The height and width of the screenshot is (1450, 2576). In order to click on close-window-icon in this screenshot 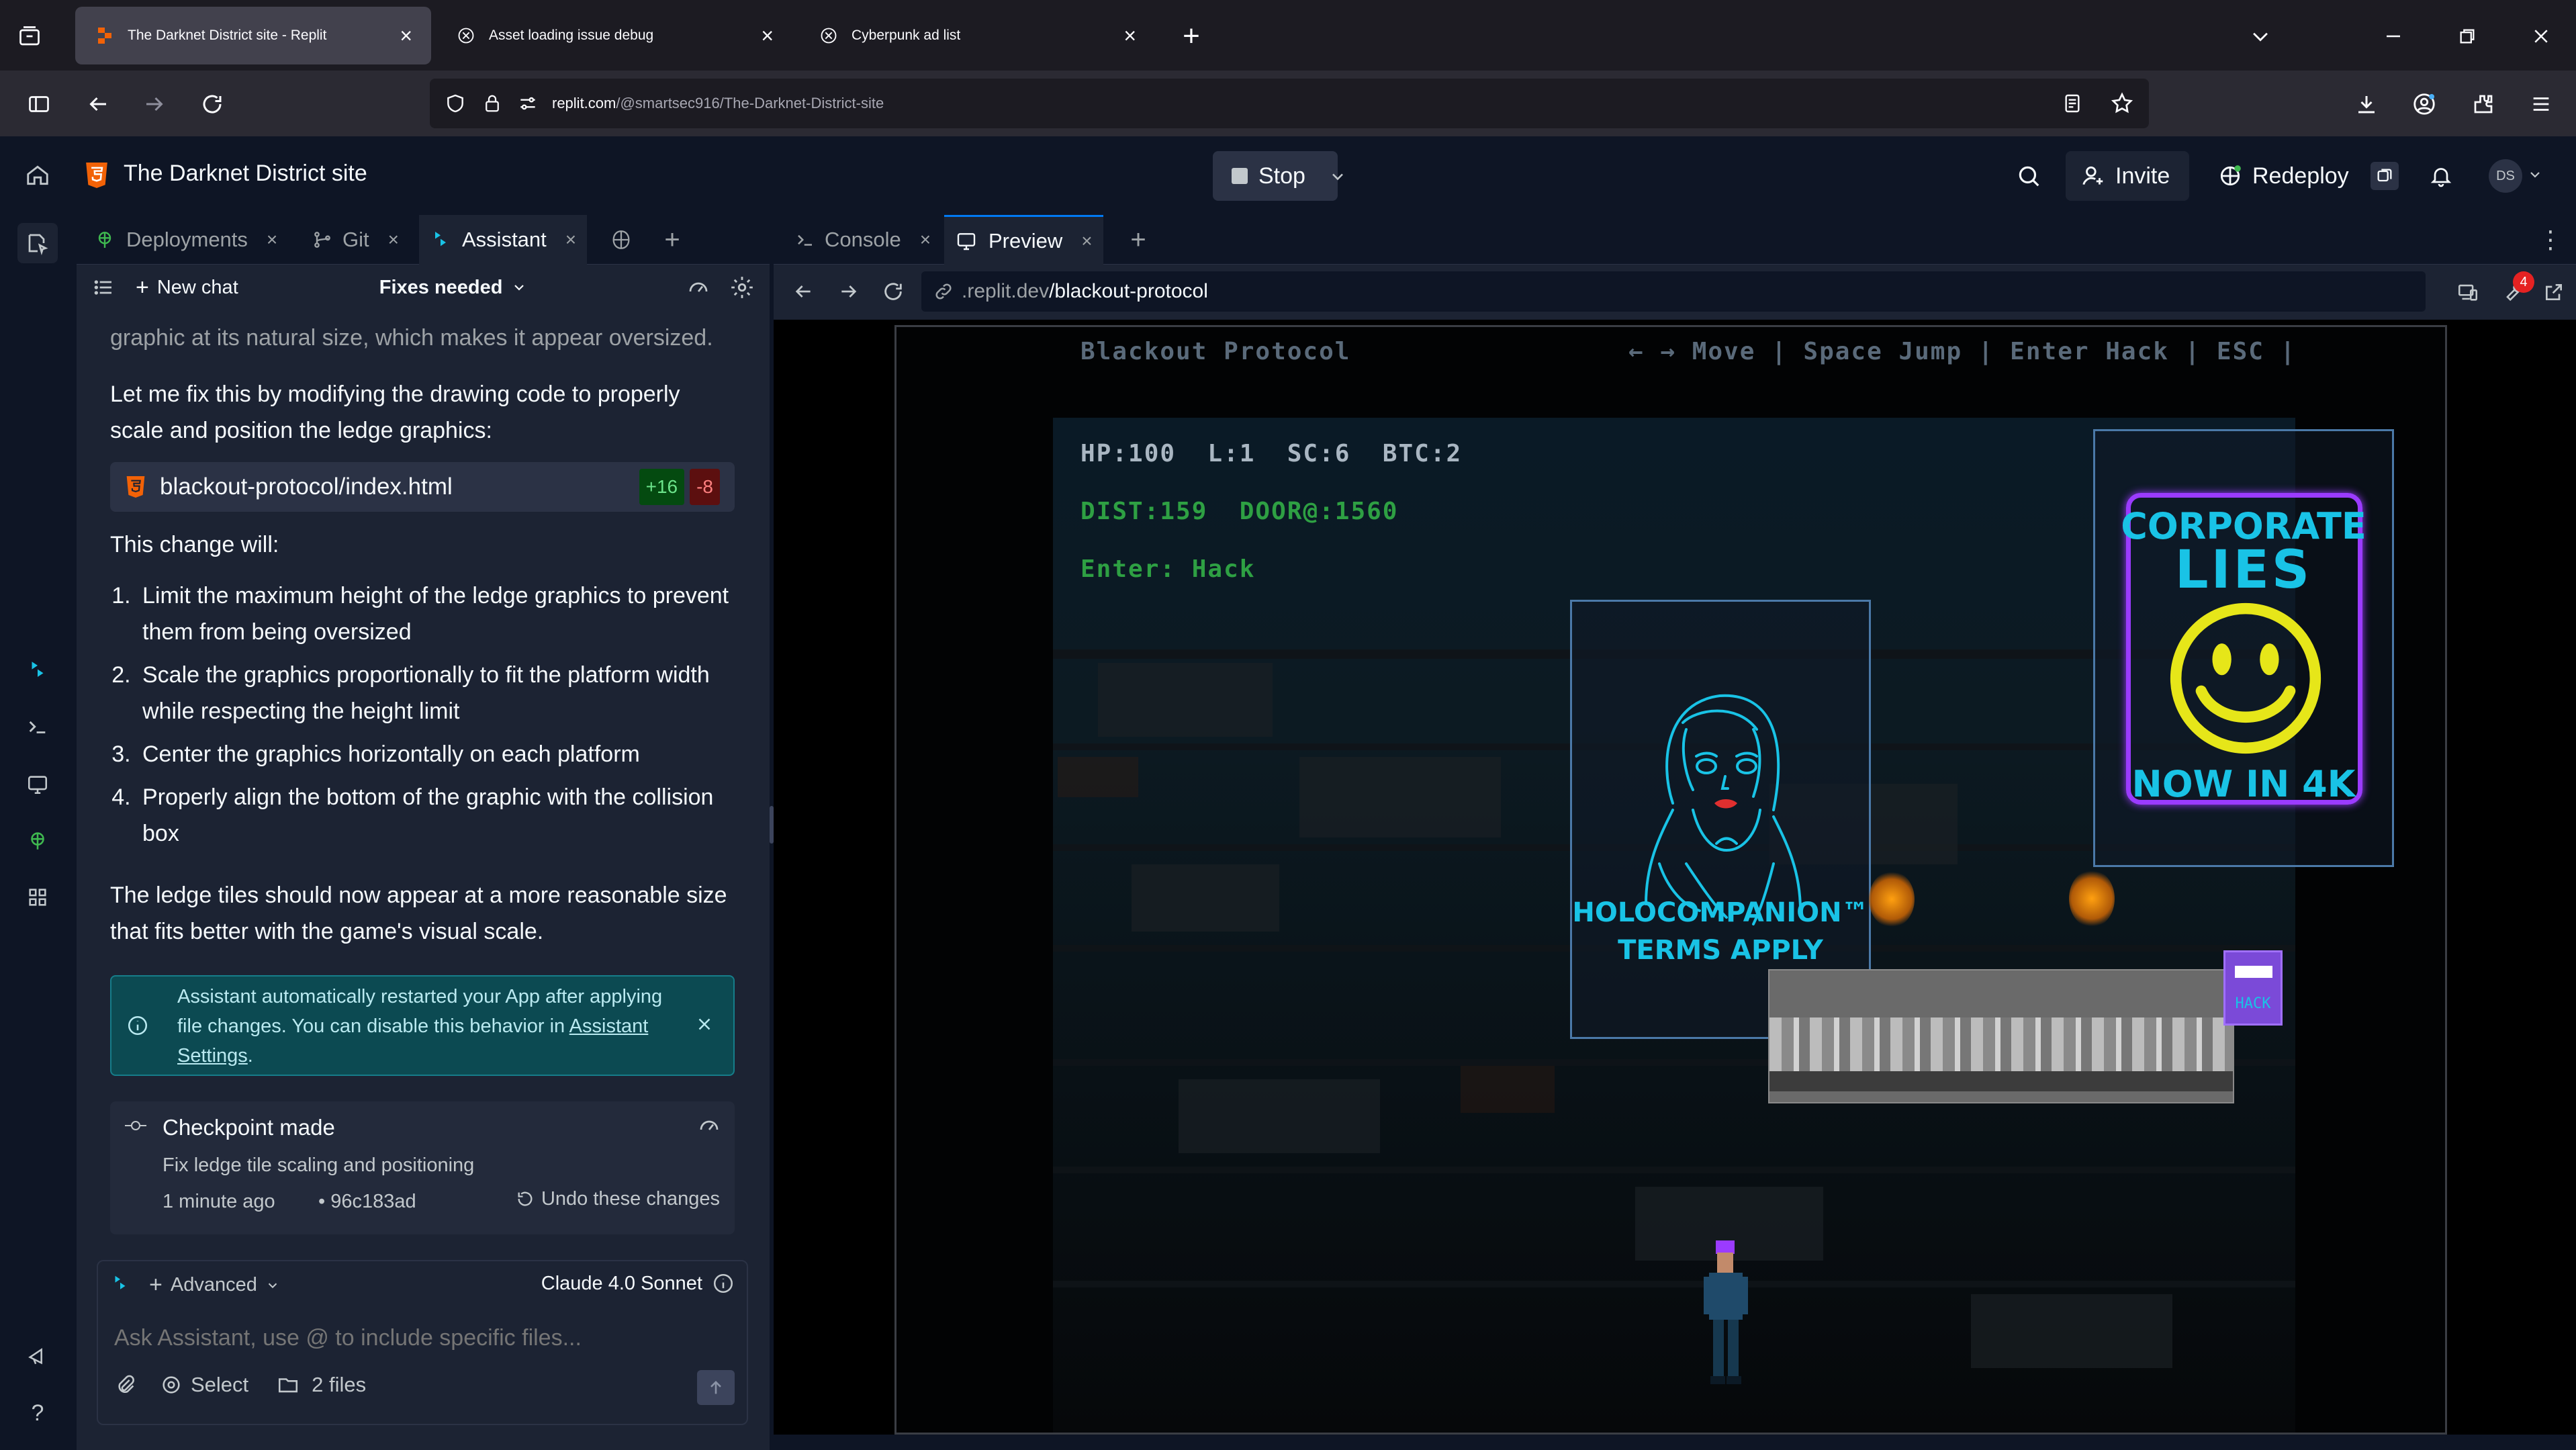, I will do `click(2541, 36)`.